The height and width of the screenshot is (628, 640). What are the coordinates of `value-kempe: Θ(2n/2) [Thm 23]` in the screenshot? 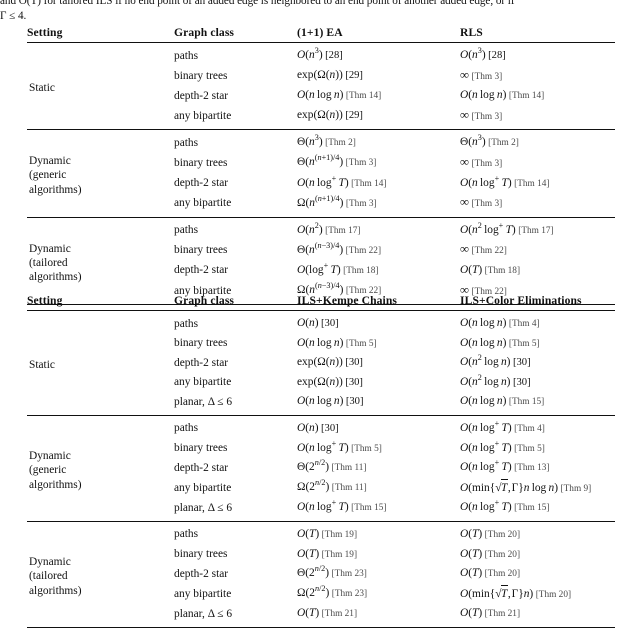 It's located at (332, 572).